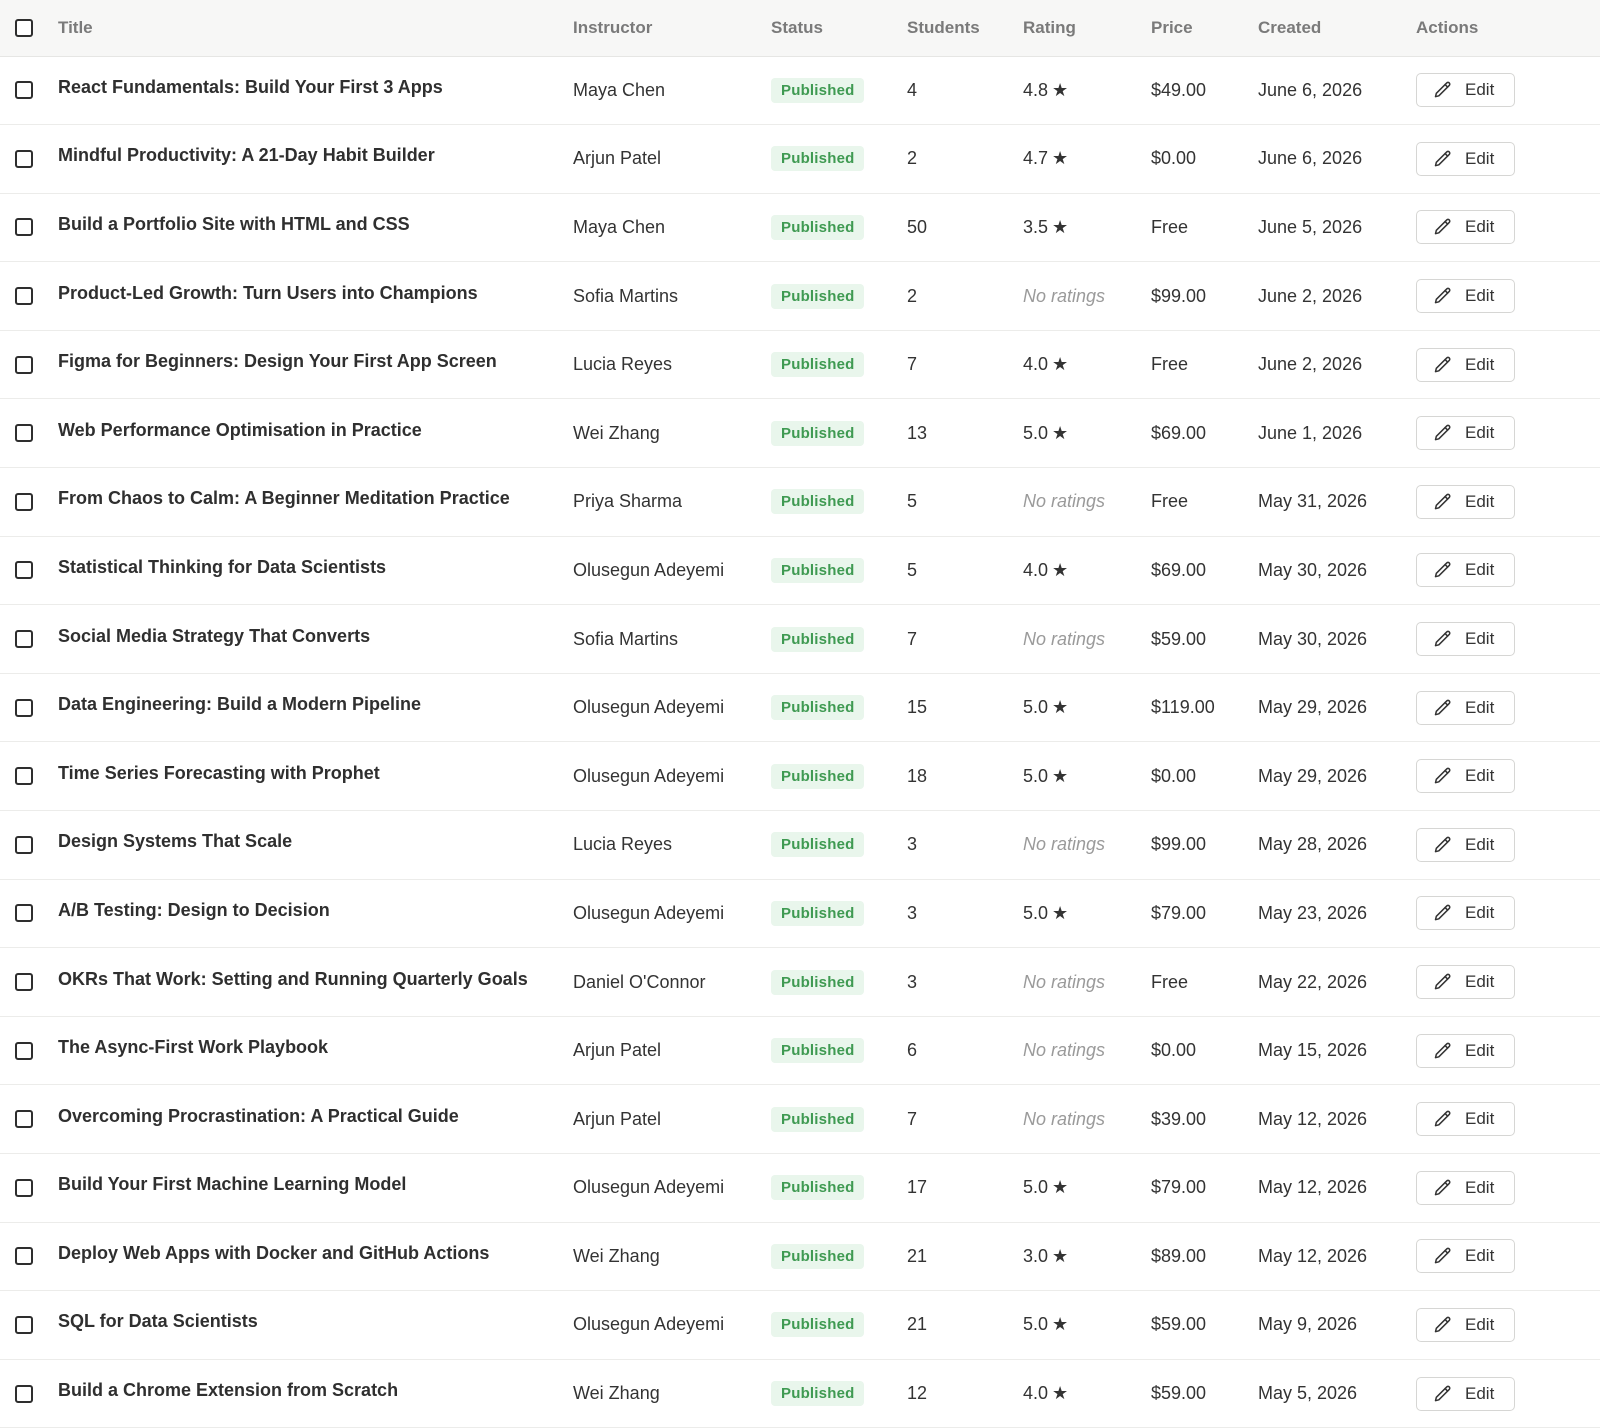  What do you see at coordinates (219, 773) in the screenshot?
I see `course-title: Time Series Forecasting with Prophet` at bounding box center [219, 773].